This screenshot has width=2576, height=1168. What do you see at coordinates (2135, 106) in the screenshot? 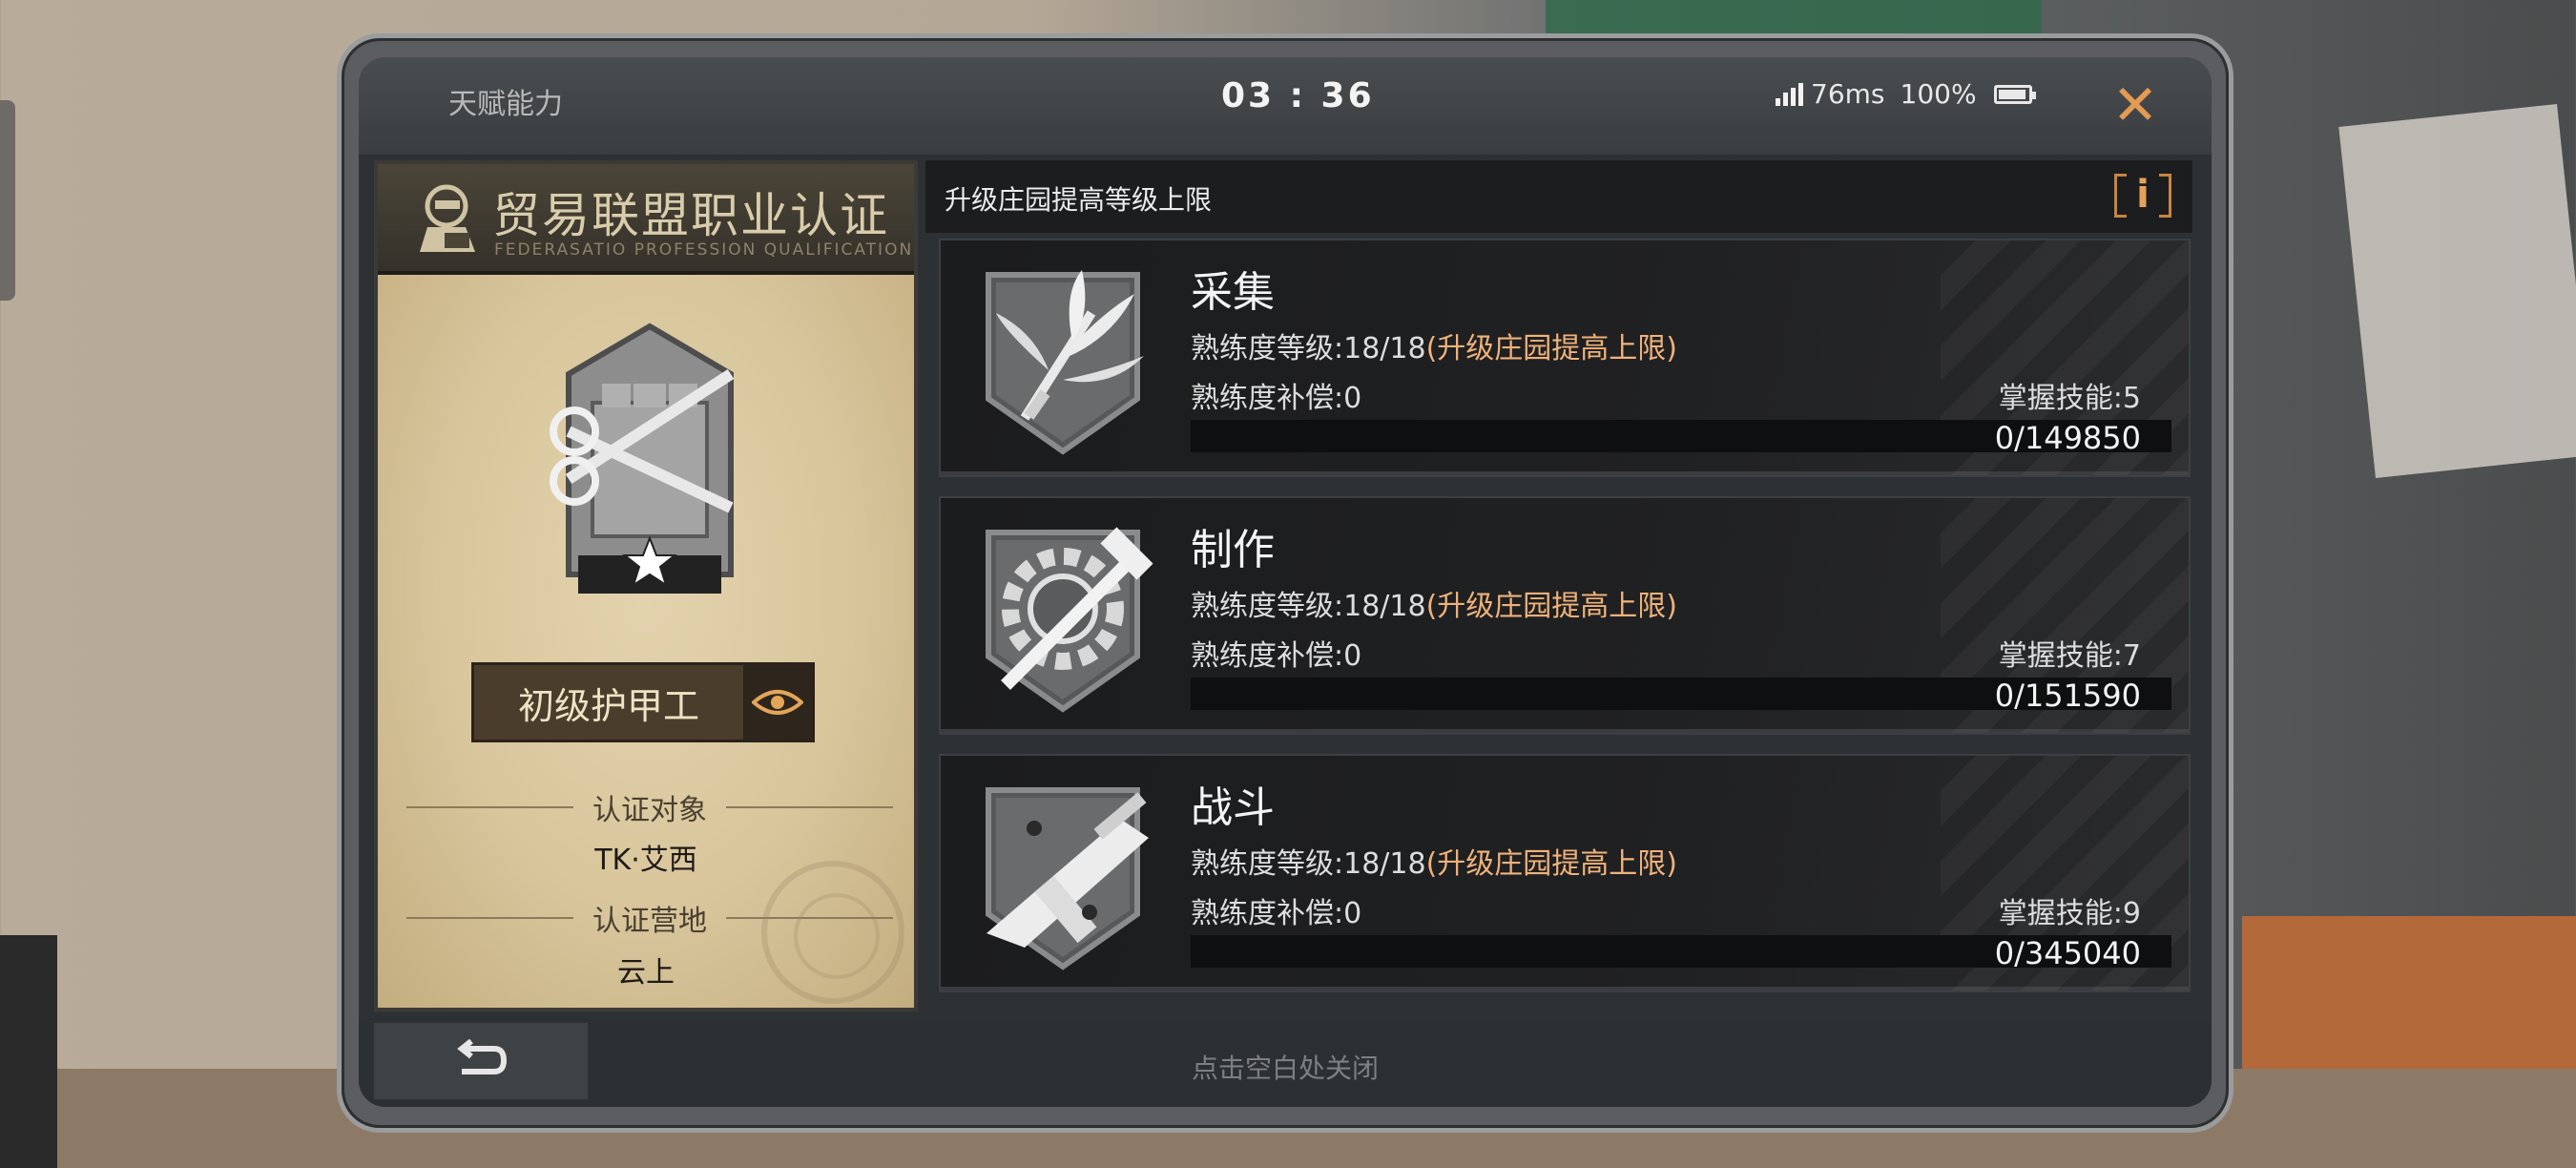
I see `close-icon: ✕` at bounding box center [2135, 106].